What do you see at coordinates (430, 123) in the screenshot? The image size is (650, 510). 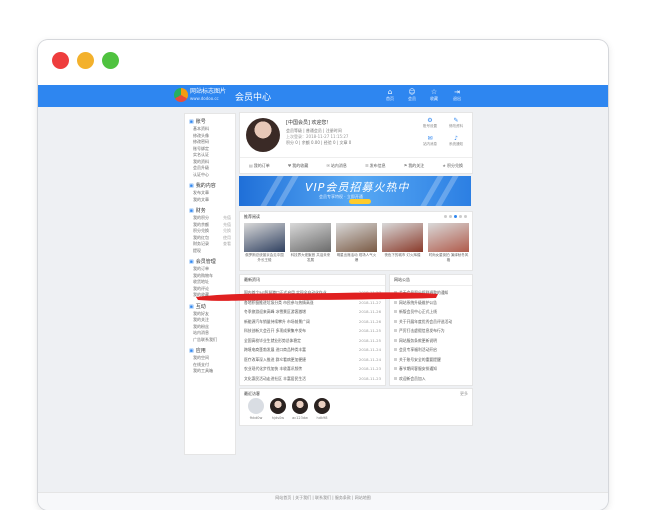 I see `settings-action-button: ⚙ 账号设置` at bounding box center [430, 123].